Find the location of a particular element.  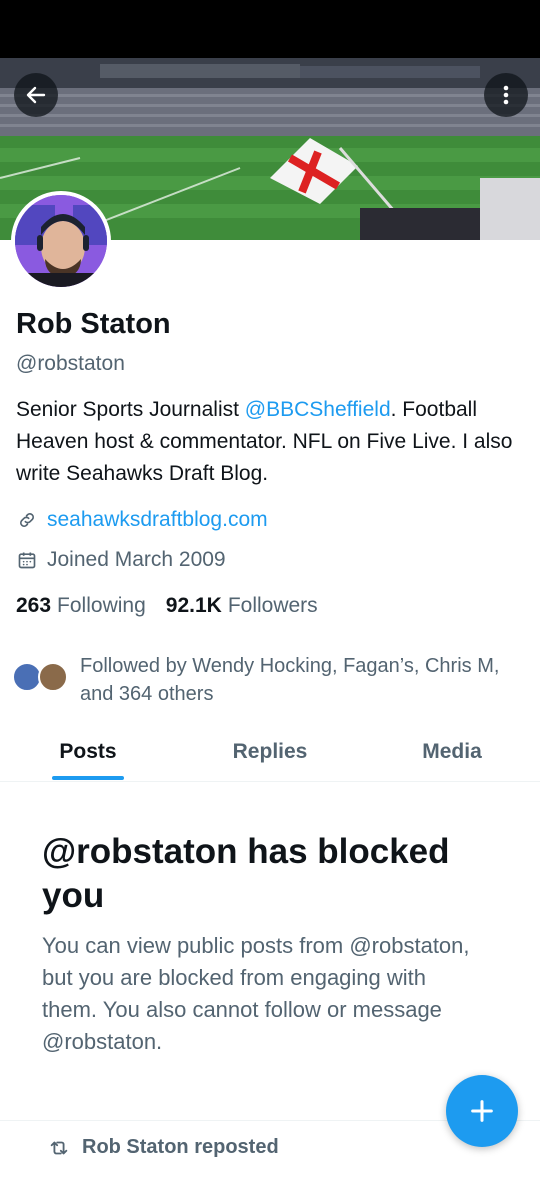

followers-link: 92.1K Followers is located at coordinates (242, 606).